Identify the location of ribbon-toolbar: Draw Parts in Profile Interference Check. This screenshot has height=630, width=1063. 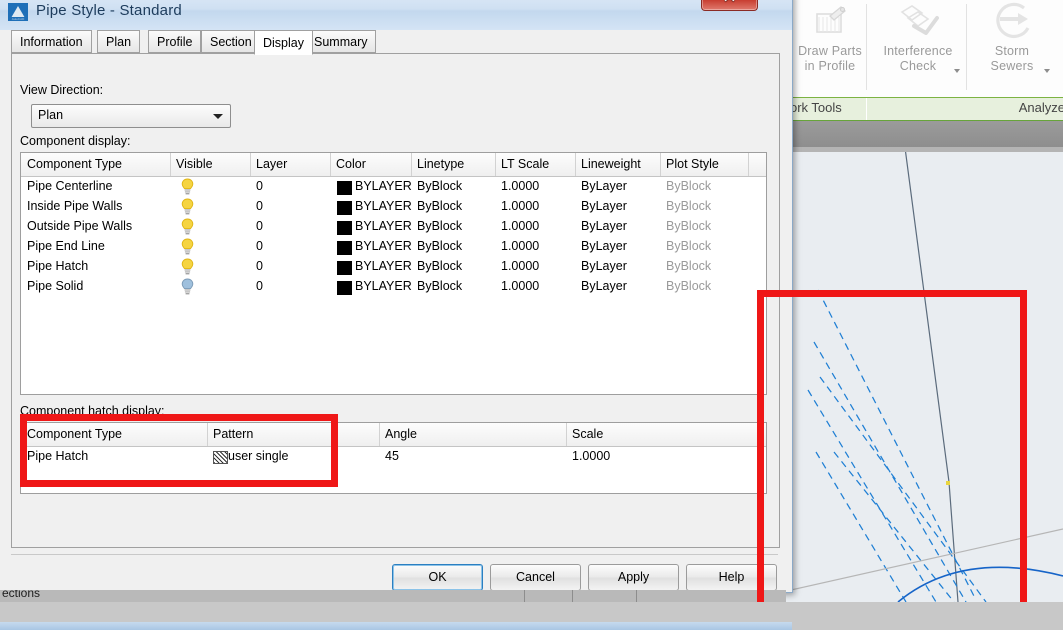
(924, 49).